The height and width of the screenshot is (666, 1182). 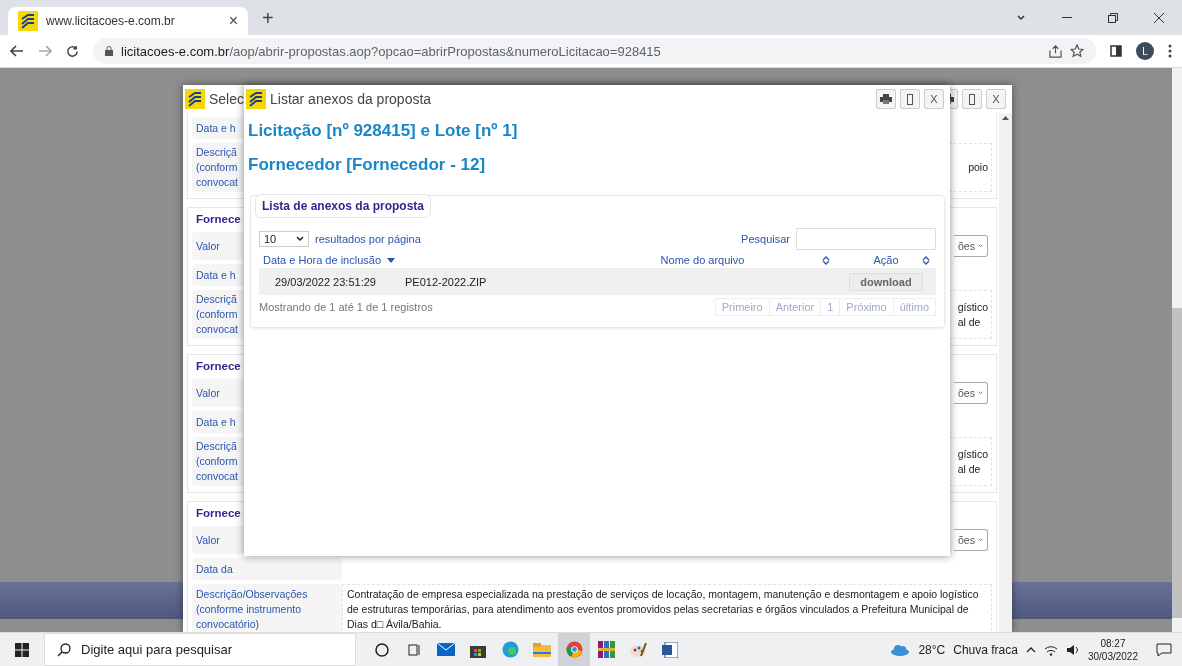 I want to click on folder-icon, so click(x=542, y=649).